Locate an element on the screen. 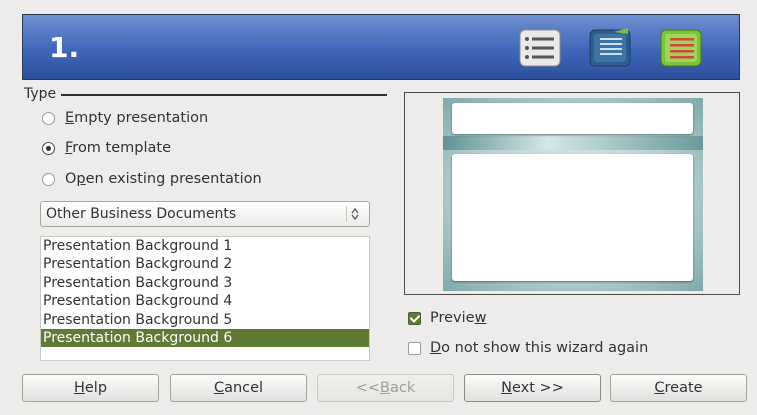 This screenshot has width=757, height=415. step-number: 1. is located at coordinates (64, 47).